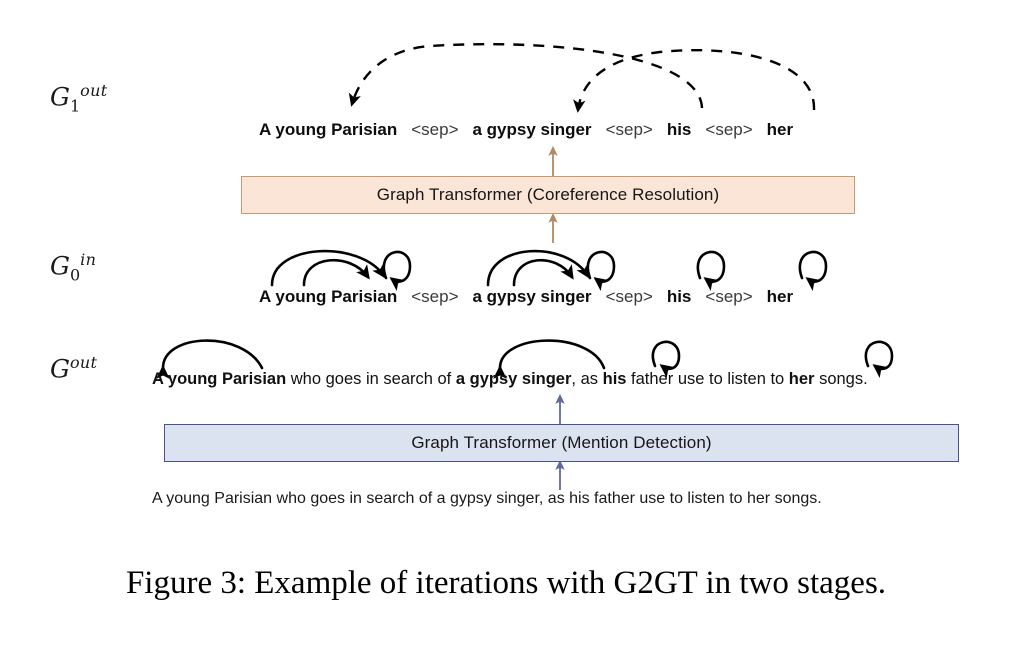 This screenshot has height=658, width=1012. I want to click on sentence-text: who goes in search of, so click(371, 379).